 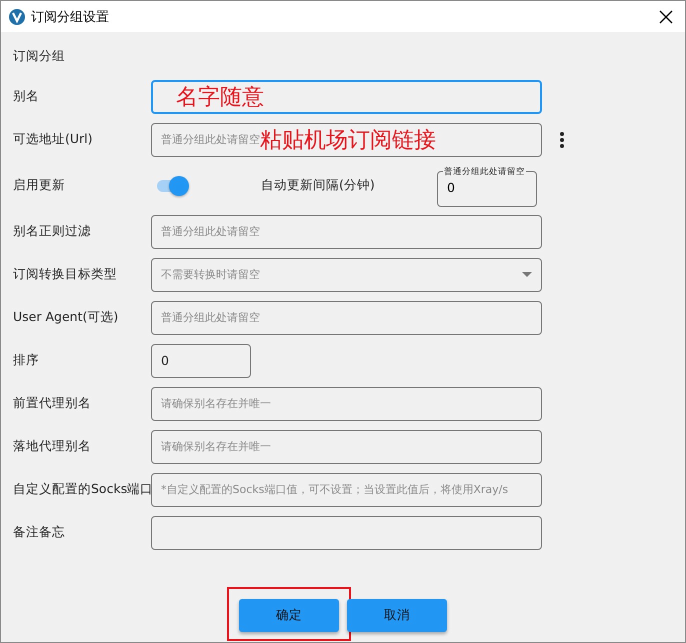 I want to click on dialog-button: 确定, so click(x=289, y=615).